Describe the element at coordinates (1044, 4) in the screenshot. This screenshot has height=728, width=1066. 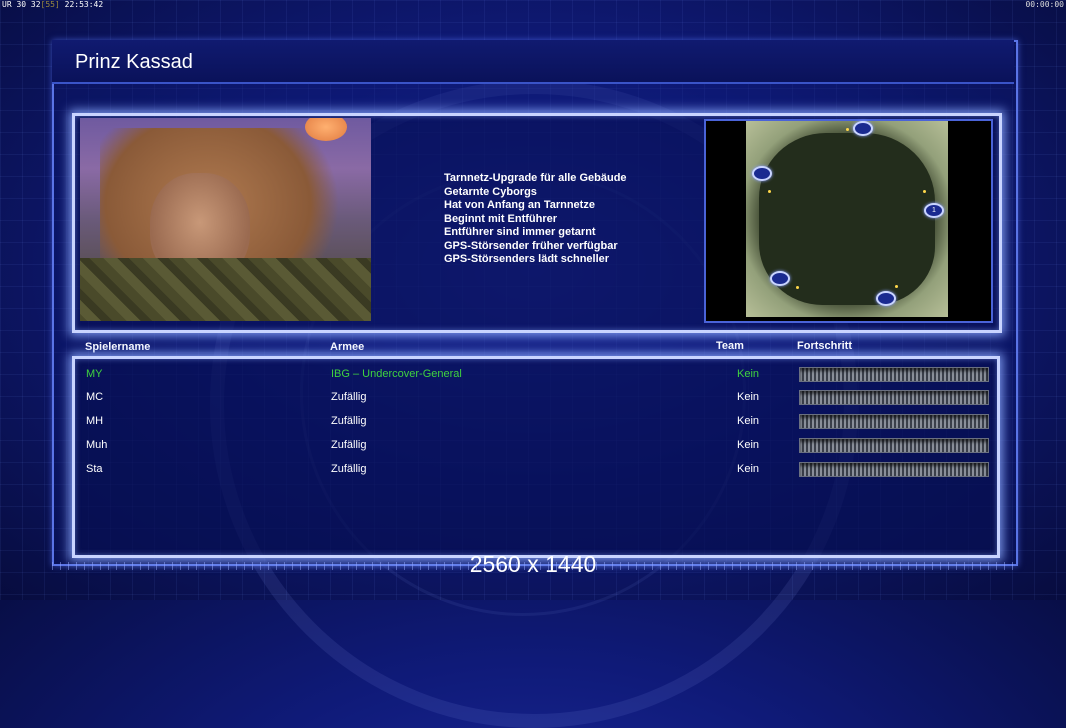
I see `hud-clock-right: 00:00:00` at that location.